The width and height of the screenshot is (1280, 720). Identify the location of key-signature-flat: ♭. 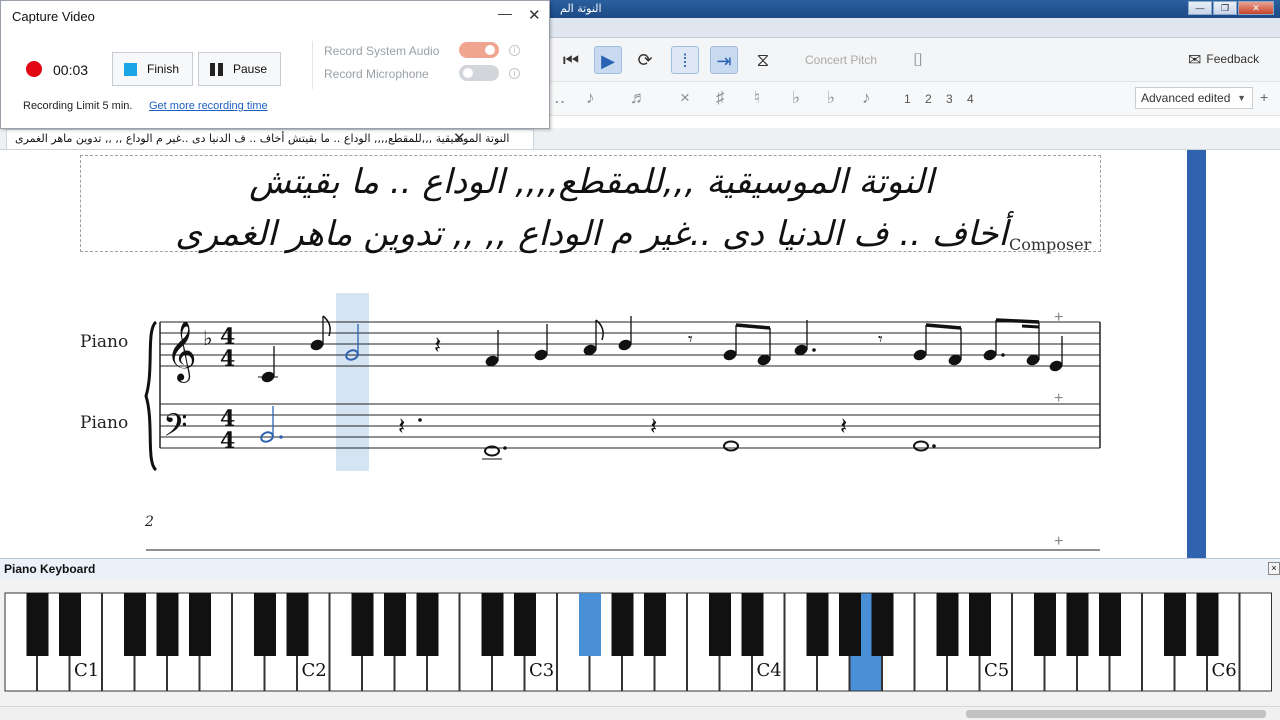
(207, 338).